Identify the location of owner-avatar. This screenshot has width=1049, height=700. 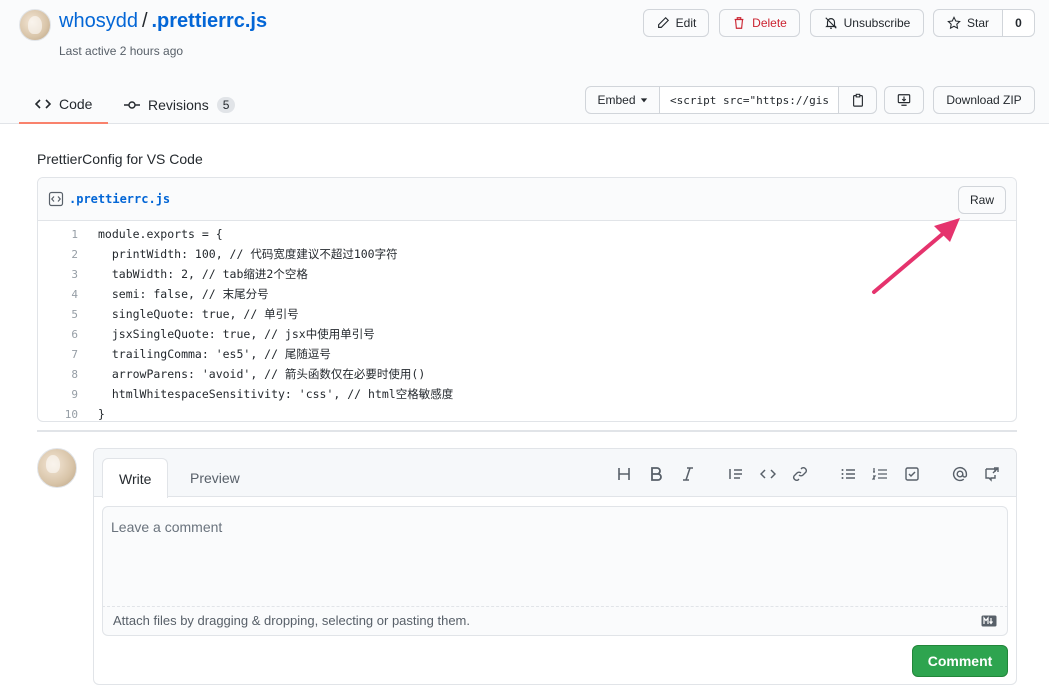
(35, 25).